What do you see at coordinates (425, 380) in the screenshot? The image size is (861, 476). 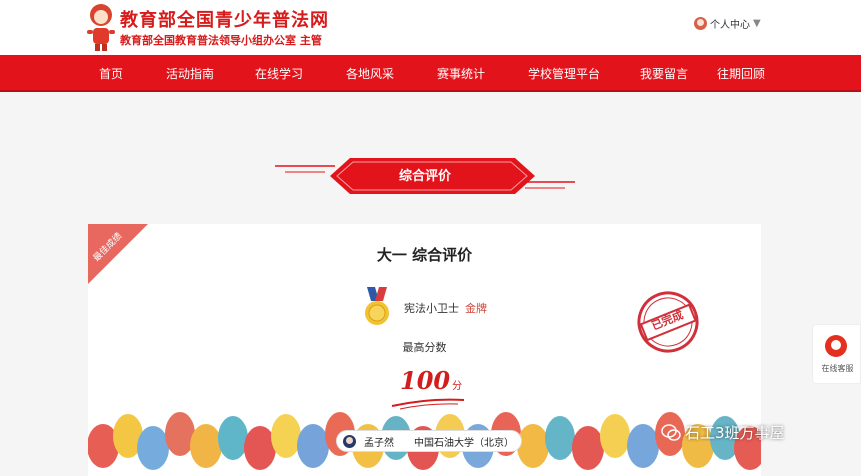 I see `score-value: 100` at bounding box center [425, 380].